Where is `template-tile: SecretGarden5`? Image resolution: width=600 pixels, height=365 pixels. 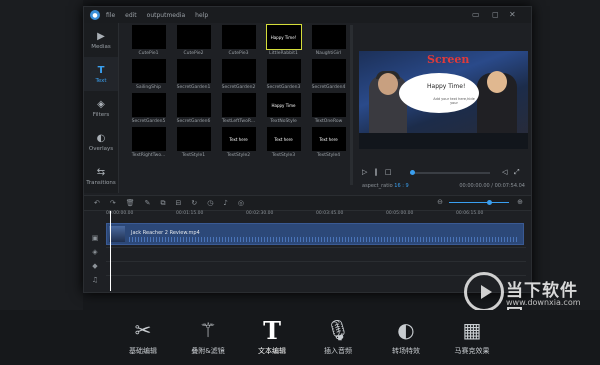
template-tile: SecretGarden5 is located at coordinates (148, 110).